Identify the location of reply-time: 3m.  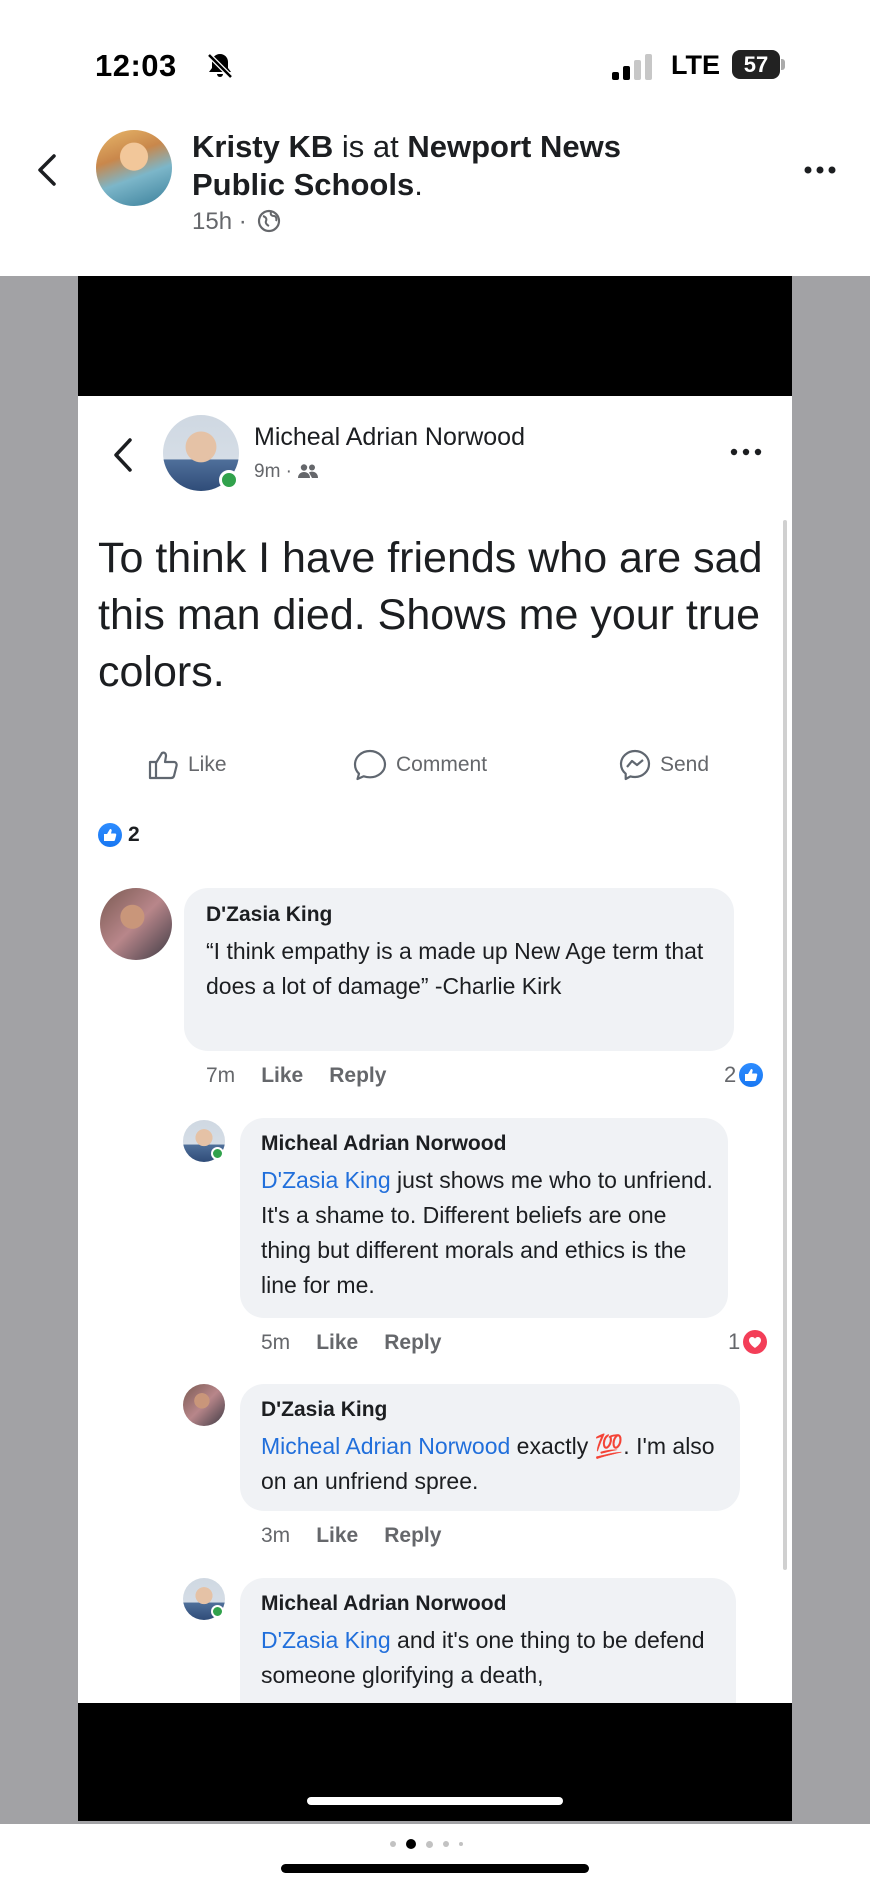
(276, 1535).